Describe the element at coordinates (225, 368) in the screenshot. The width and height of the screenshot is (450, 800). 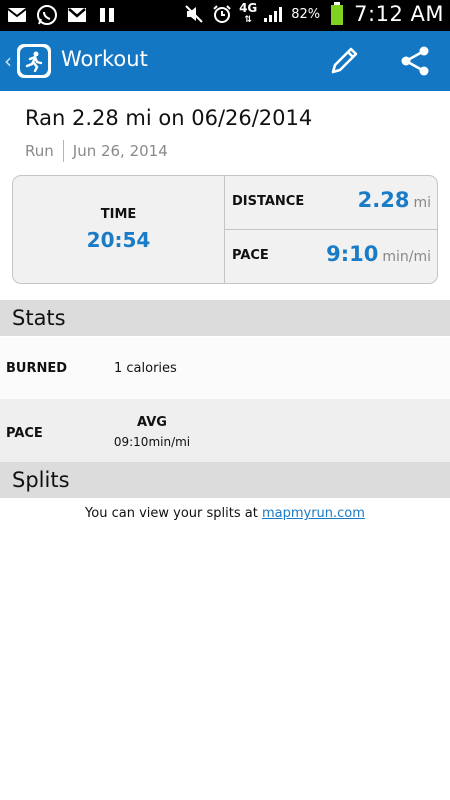
I see `burned-row: BURNED 1 calories` at that location.